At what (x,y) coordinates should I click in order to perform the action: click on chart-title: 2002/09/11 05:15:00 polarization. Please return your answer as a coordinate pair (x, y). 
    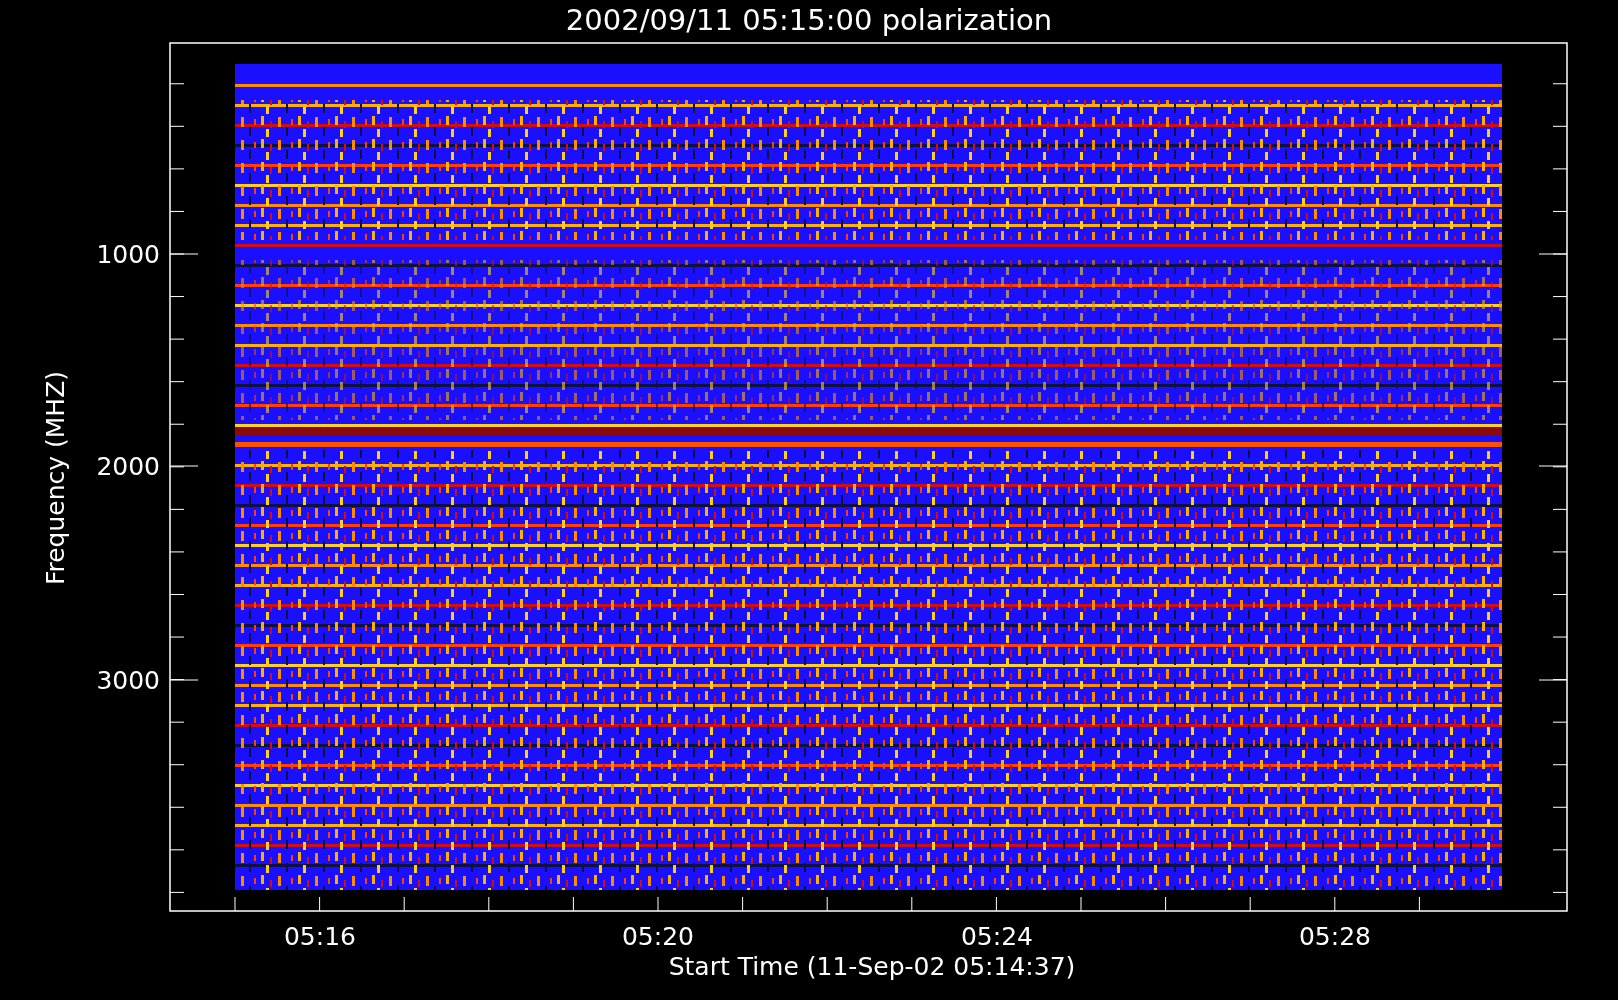
    Looking at the image, I should click on (809, 20).